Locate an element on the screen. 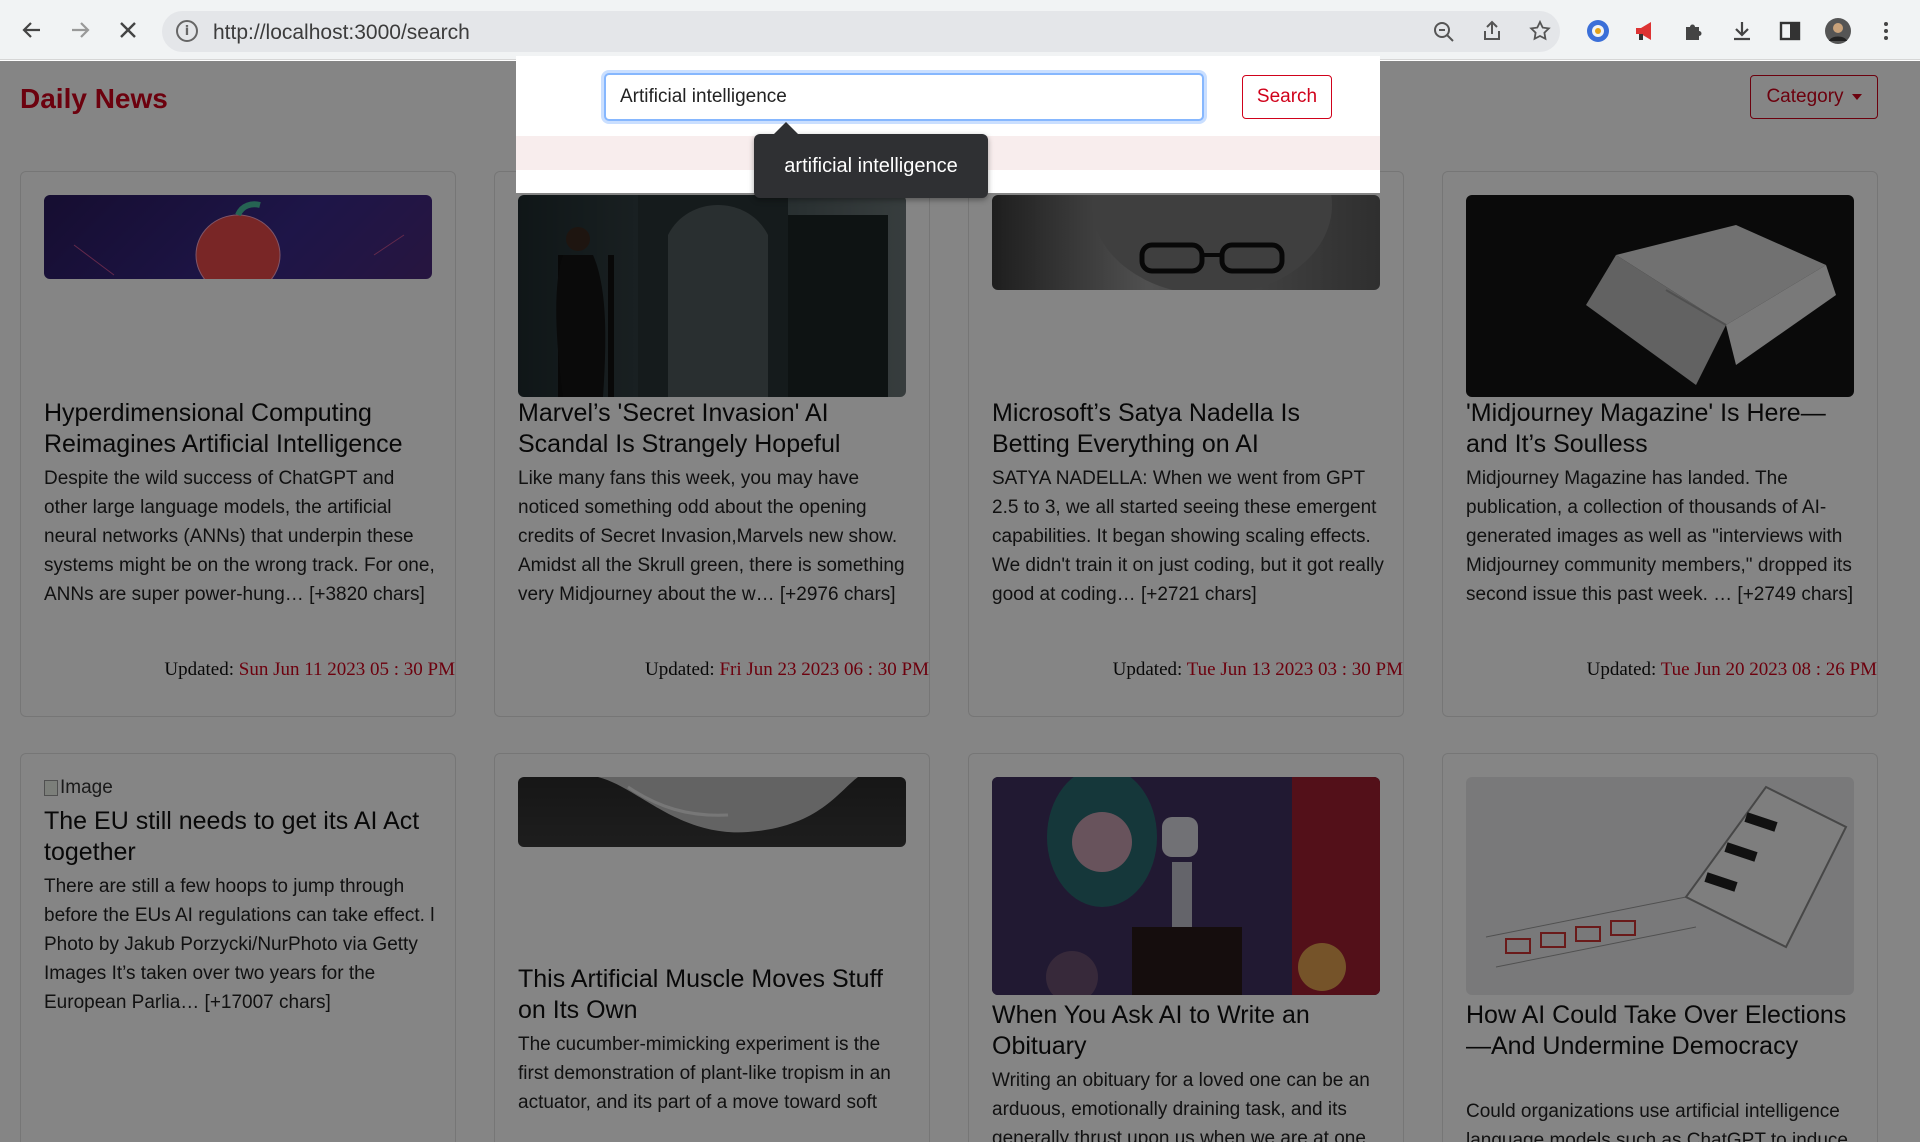 This screenshot has width=1920, height=1142. search-suggestion-text: artificial intelligence is located at coordinates (870, 166).